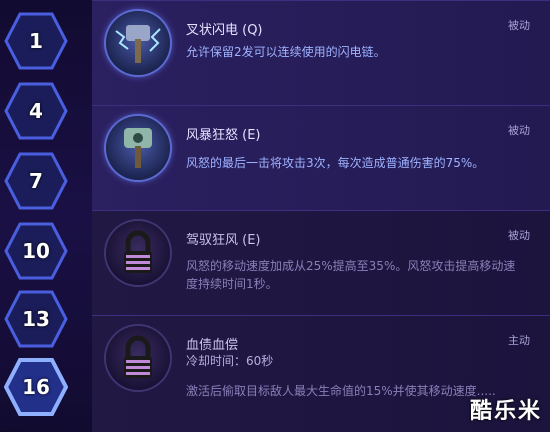 Image resolution: width=550 pixels, height=432 pixels. What do you see at coordinates (519, 340) in the screenshot?
I see `talent-type-badge: 主动` at bounding box center [519, 340].